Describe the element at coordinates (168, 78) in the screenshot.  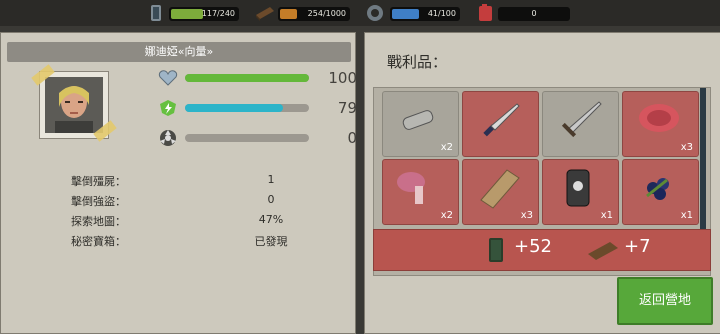
I see `heart-icon` at that location.